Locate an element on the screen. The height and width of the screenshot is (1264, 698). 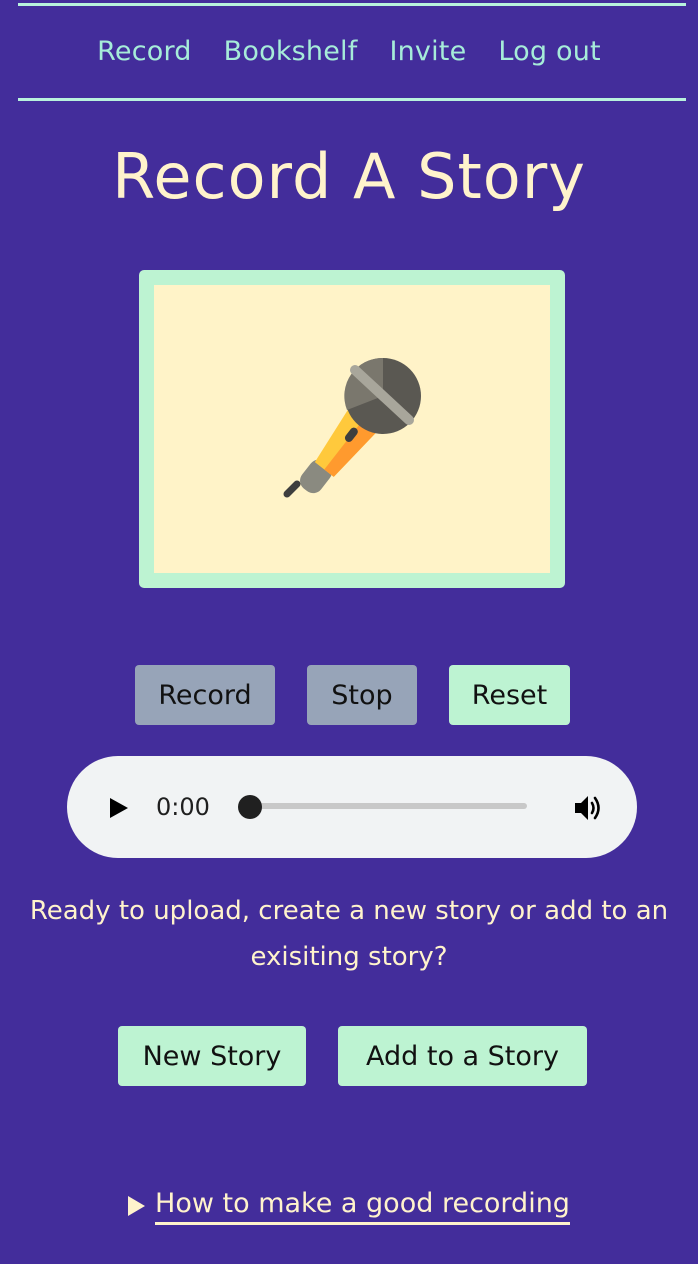
nav-link-record: Record is located at coordinates (144, 51).